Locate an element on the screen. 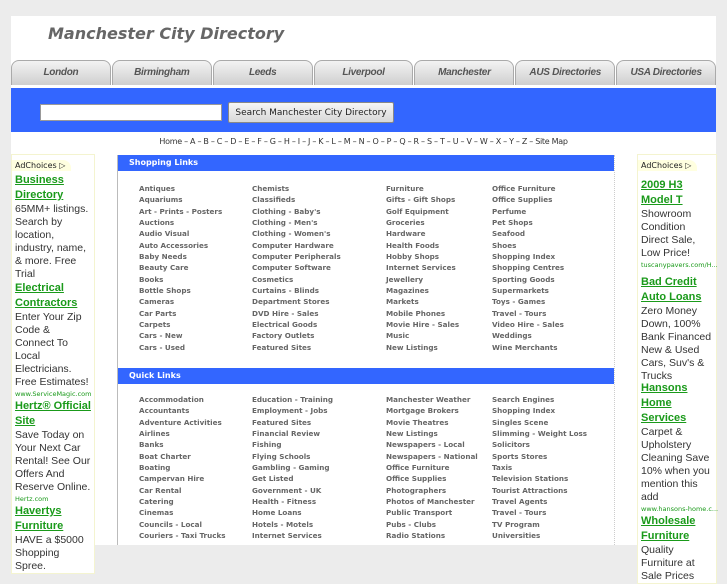 The image size is (727, 584). category-link: Magazines is located at coordinates (422, 290).